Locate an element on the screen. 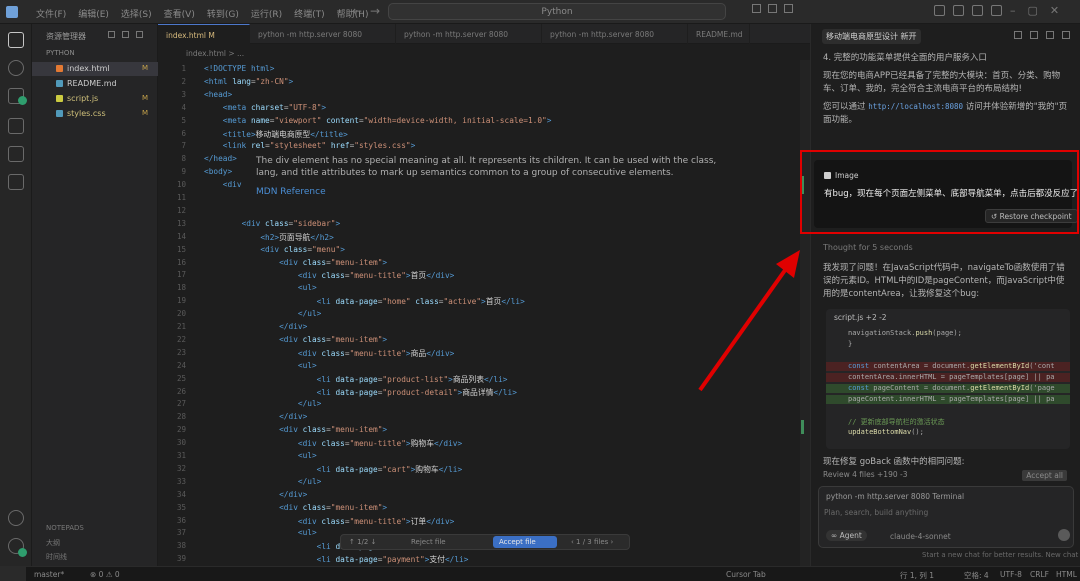 The width and height of the screenshot is (1080, 581). language-mode: HTML is located at coordinates (1066, 574).